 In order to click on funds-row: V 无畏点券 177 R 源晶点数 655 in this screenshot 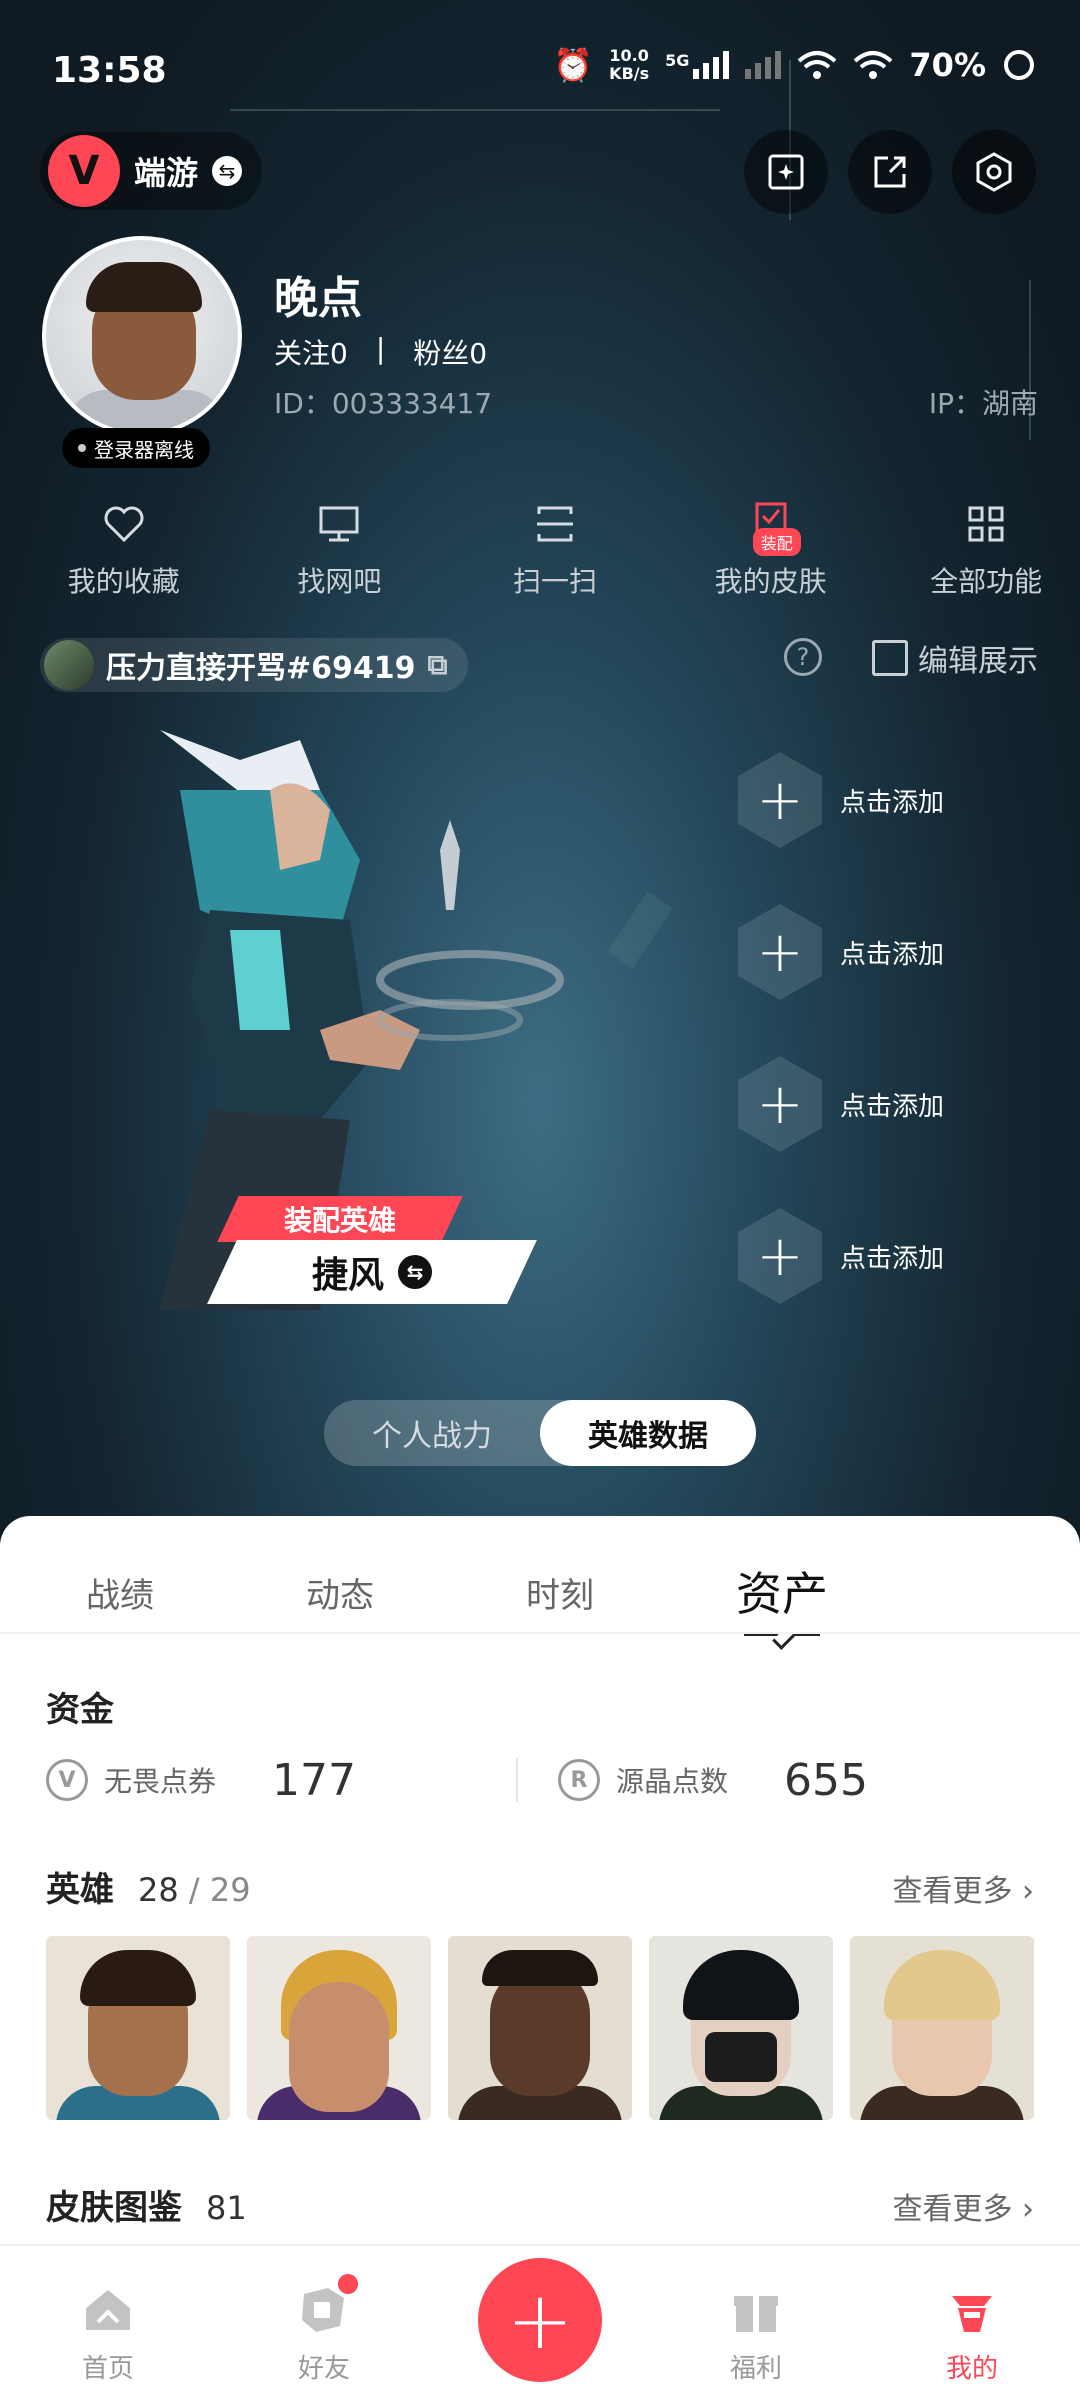, I will do `click(541, 1780)`.